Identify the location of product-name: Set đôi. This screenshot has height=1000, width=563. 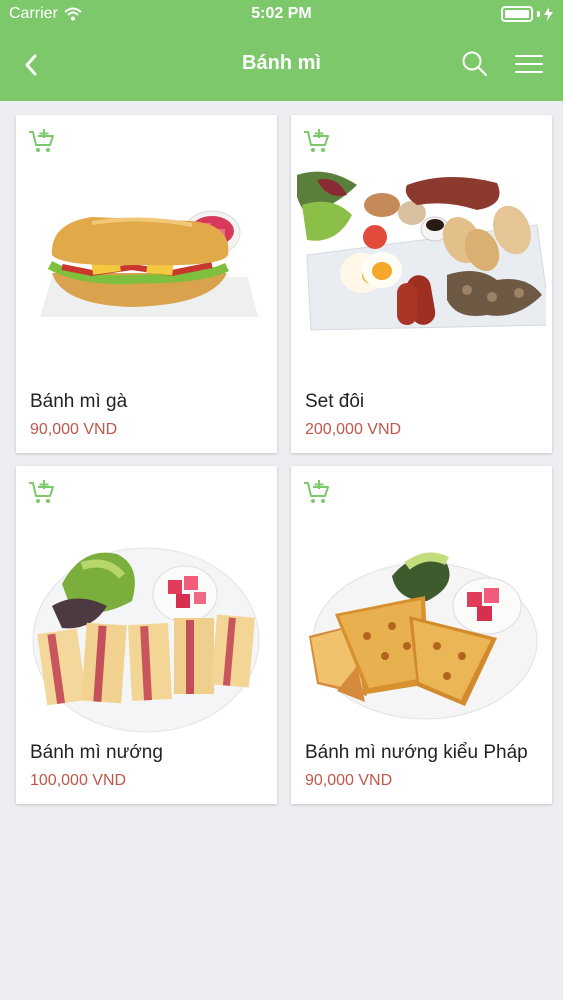
(334, 402).